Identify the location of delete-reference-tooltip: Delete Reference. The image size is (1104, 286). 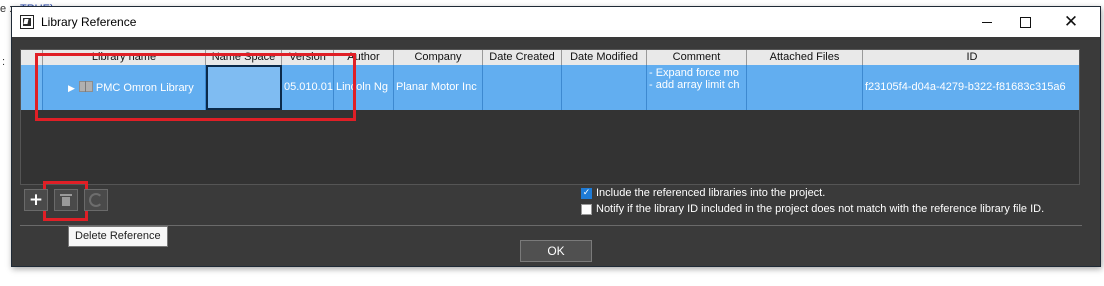
(118, 236).